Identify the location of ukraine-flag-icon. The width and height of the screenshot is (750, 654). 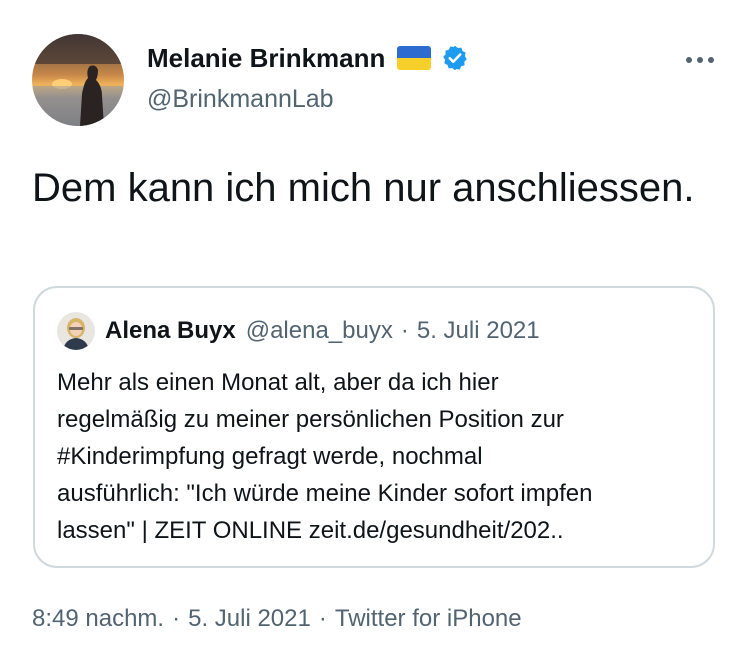
(414, 58).